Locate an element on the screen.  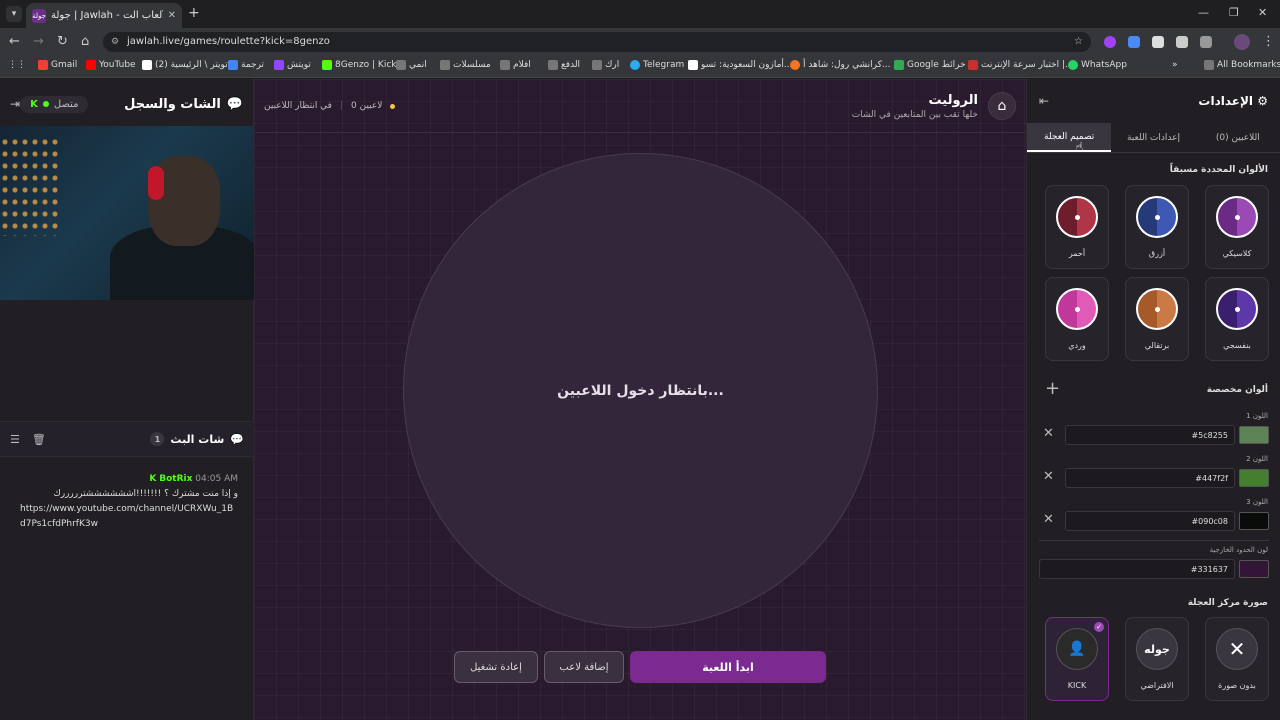
bookmarks-overflow-icon: » is located at coordinates (1175, 65).